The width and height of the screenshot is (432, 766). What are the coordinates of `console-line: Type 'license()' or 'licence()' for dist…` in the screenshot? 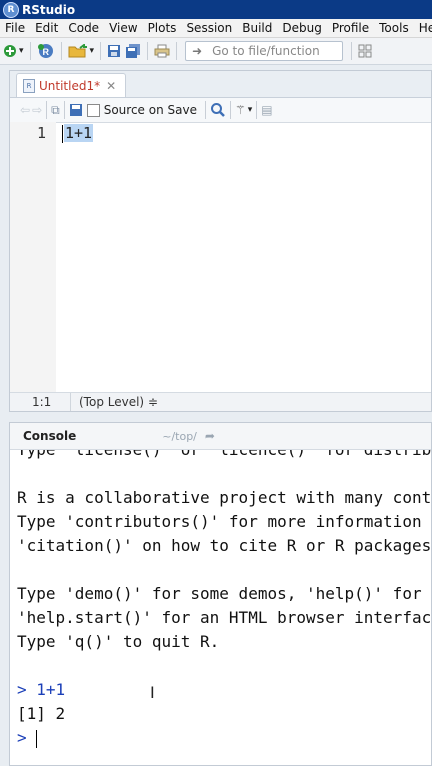 It's located at (224, 456).